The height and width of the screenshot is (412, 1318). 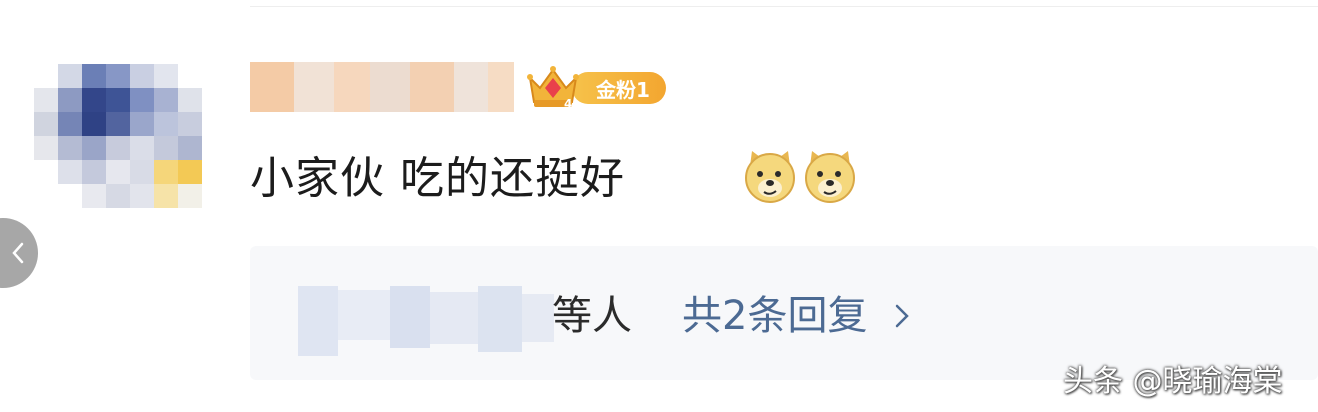 What do you see at coordinates (553, 88) in the screenshot?
I see `crown-icon: 4` at bounding box center [553, 88].